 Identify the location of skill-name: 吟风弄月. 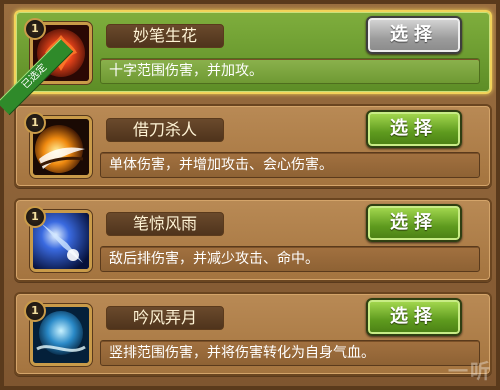
(165, 318).